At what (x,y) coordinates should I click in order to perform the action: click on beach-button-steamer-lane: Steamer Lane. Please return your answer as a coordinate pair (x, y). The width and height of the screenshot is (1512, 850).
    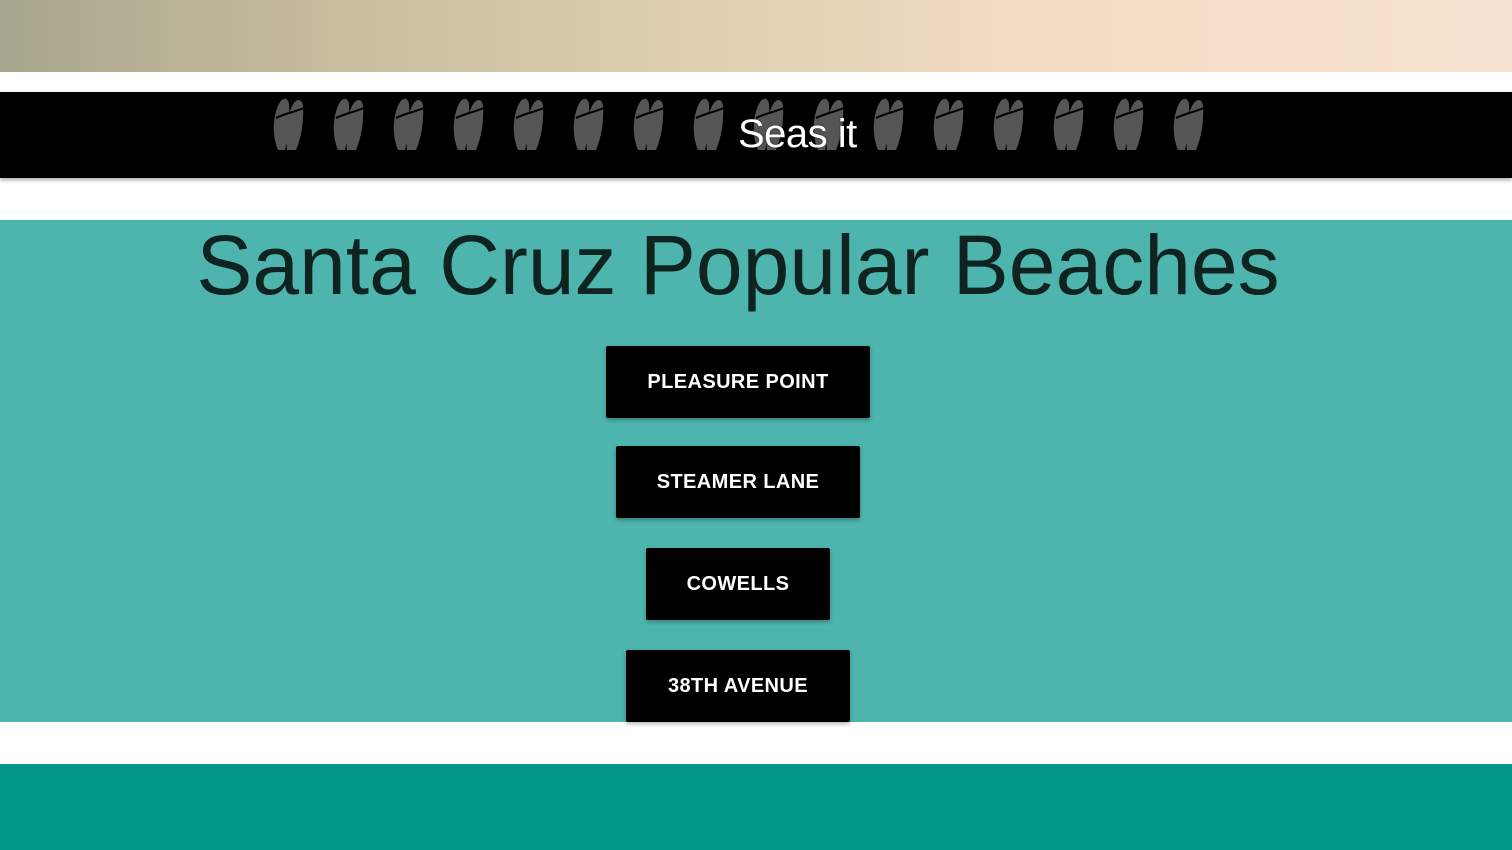
    Looking at the image, I should click on (738, 482).